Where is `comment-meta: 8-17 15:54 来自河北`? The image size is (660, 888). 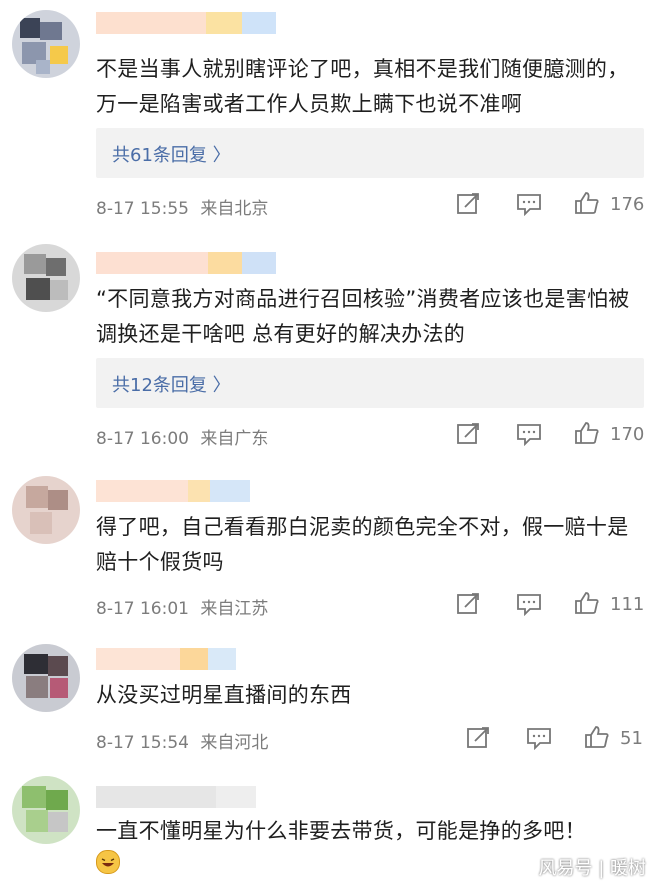 comment-meta: 8-17 15:54 来自河北 is located at coordinates (182, 740).